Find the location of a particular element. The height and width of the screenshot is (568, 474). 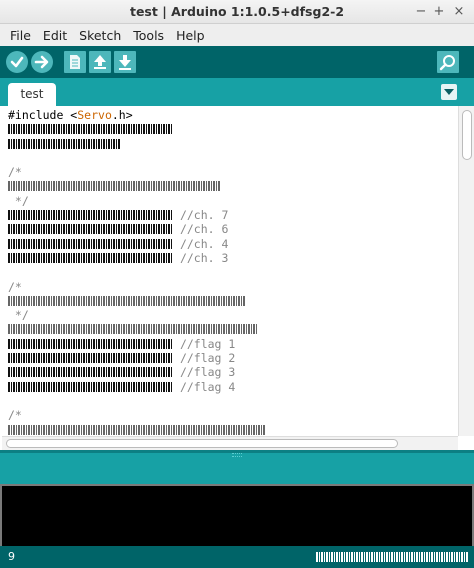

menu-tools: Tools is located at coordinates (148, 35).